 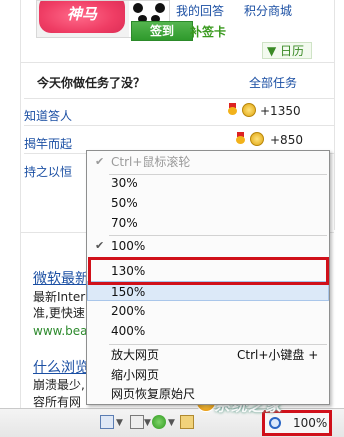 I want to click on page-icon, so click(x=107, y=422).